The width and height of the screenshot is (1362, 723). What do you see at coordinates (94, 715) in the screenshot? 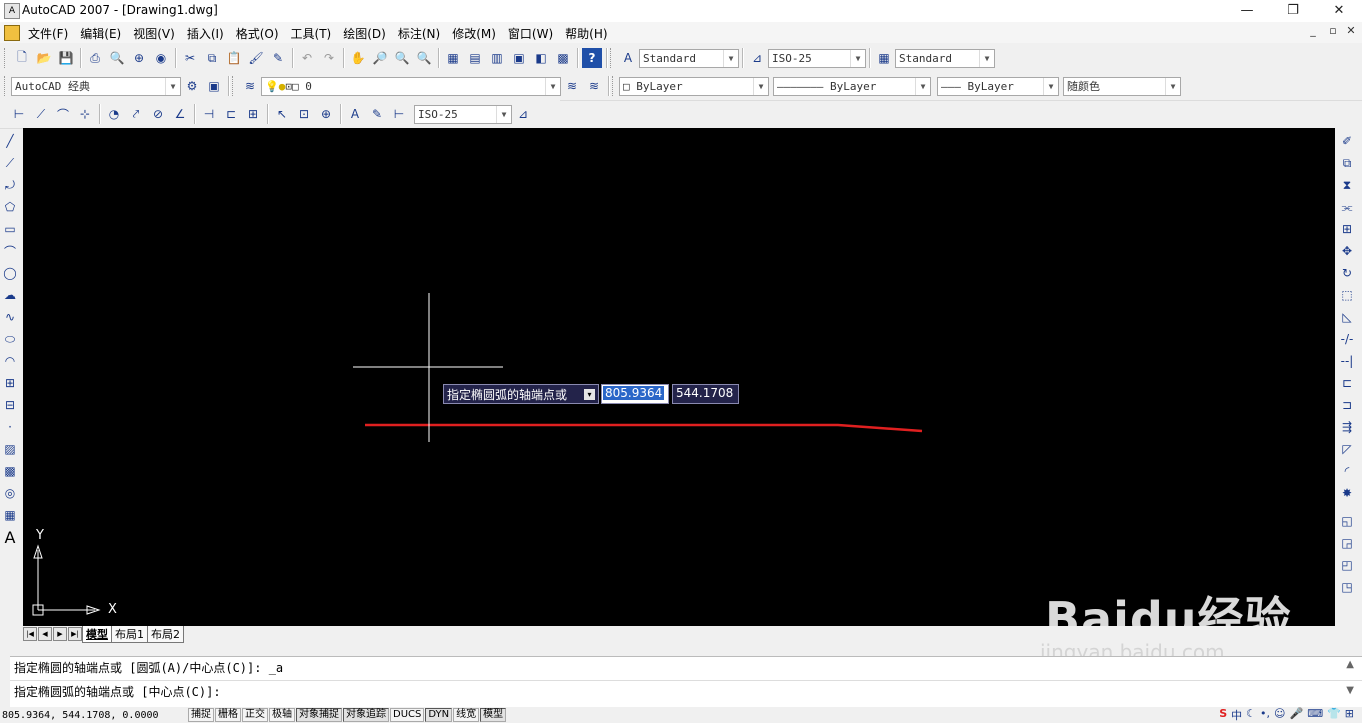
I see `coordinate-readout: 805.9364, 544.1708, 0.0000` at bounding box center [94, 715].